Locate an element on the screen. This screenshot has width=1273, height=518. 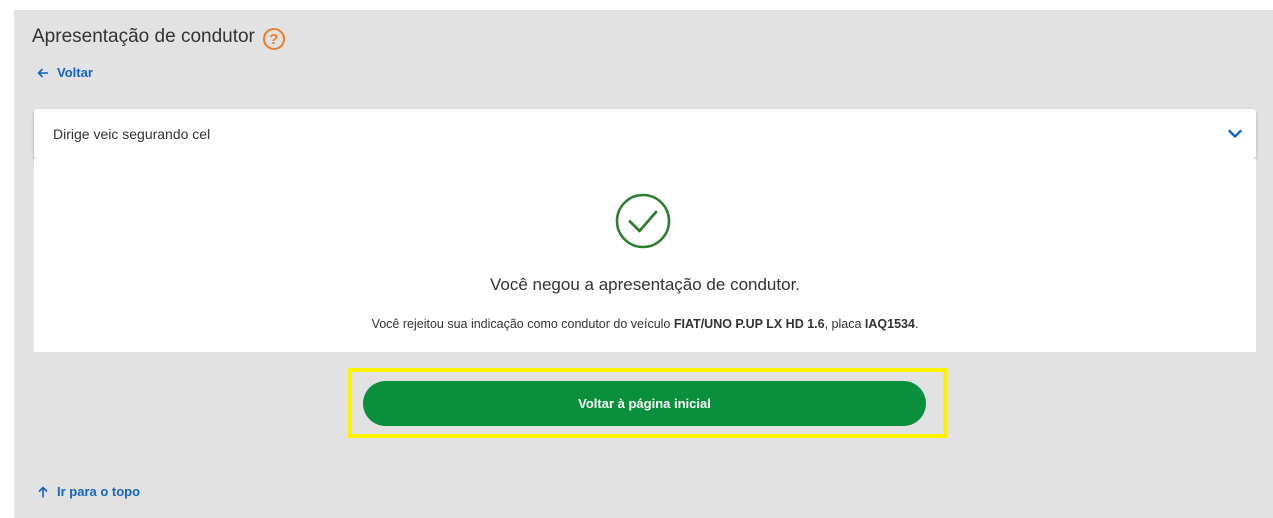
vehicle-plate: IAQ1534 is located at coordinates (889, 324).